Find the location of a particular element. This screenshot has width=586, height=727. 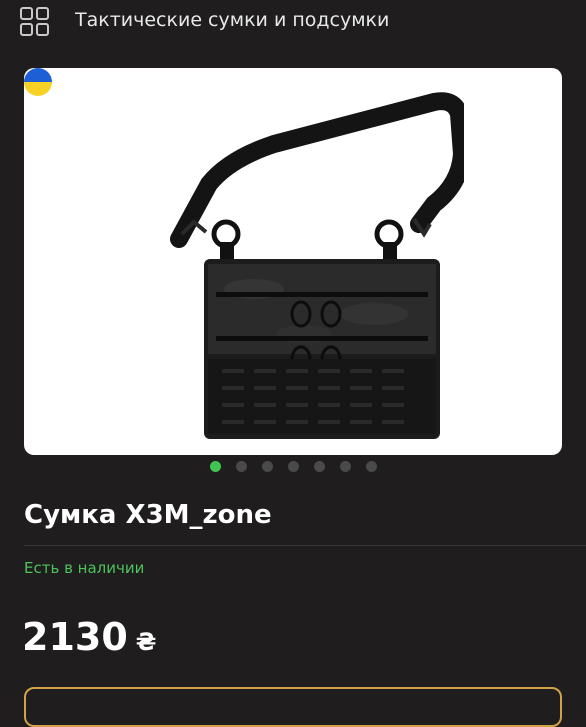

grid-menu-icon is located at coordinates (35, 22).